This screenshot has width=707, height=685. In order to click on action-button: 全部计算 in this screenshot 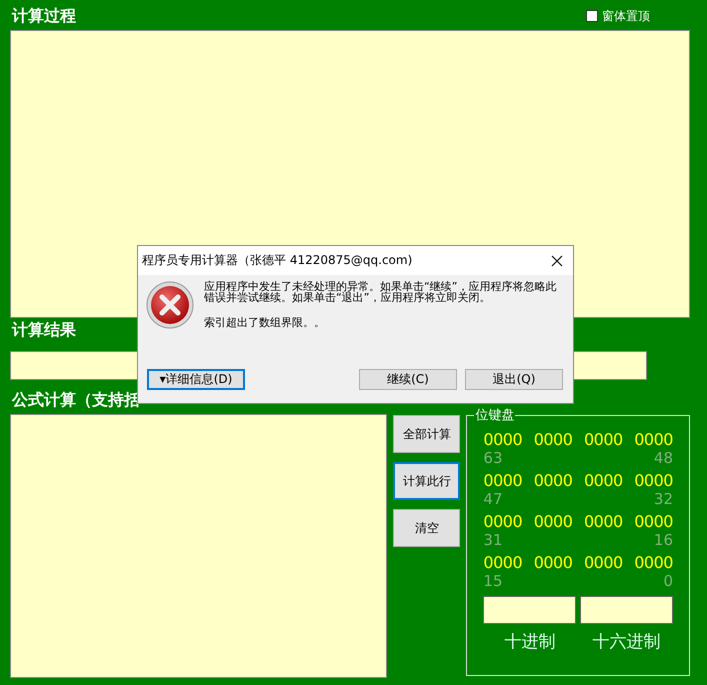, I will do `click(426, 434)`.